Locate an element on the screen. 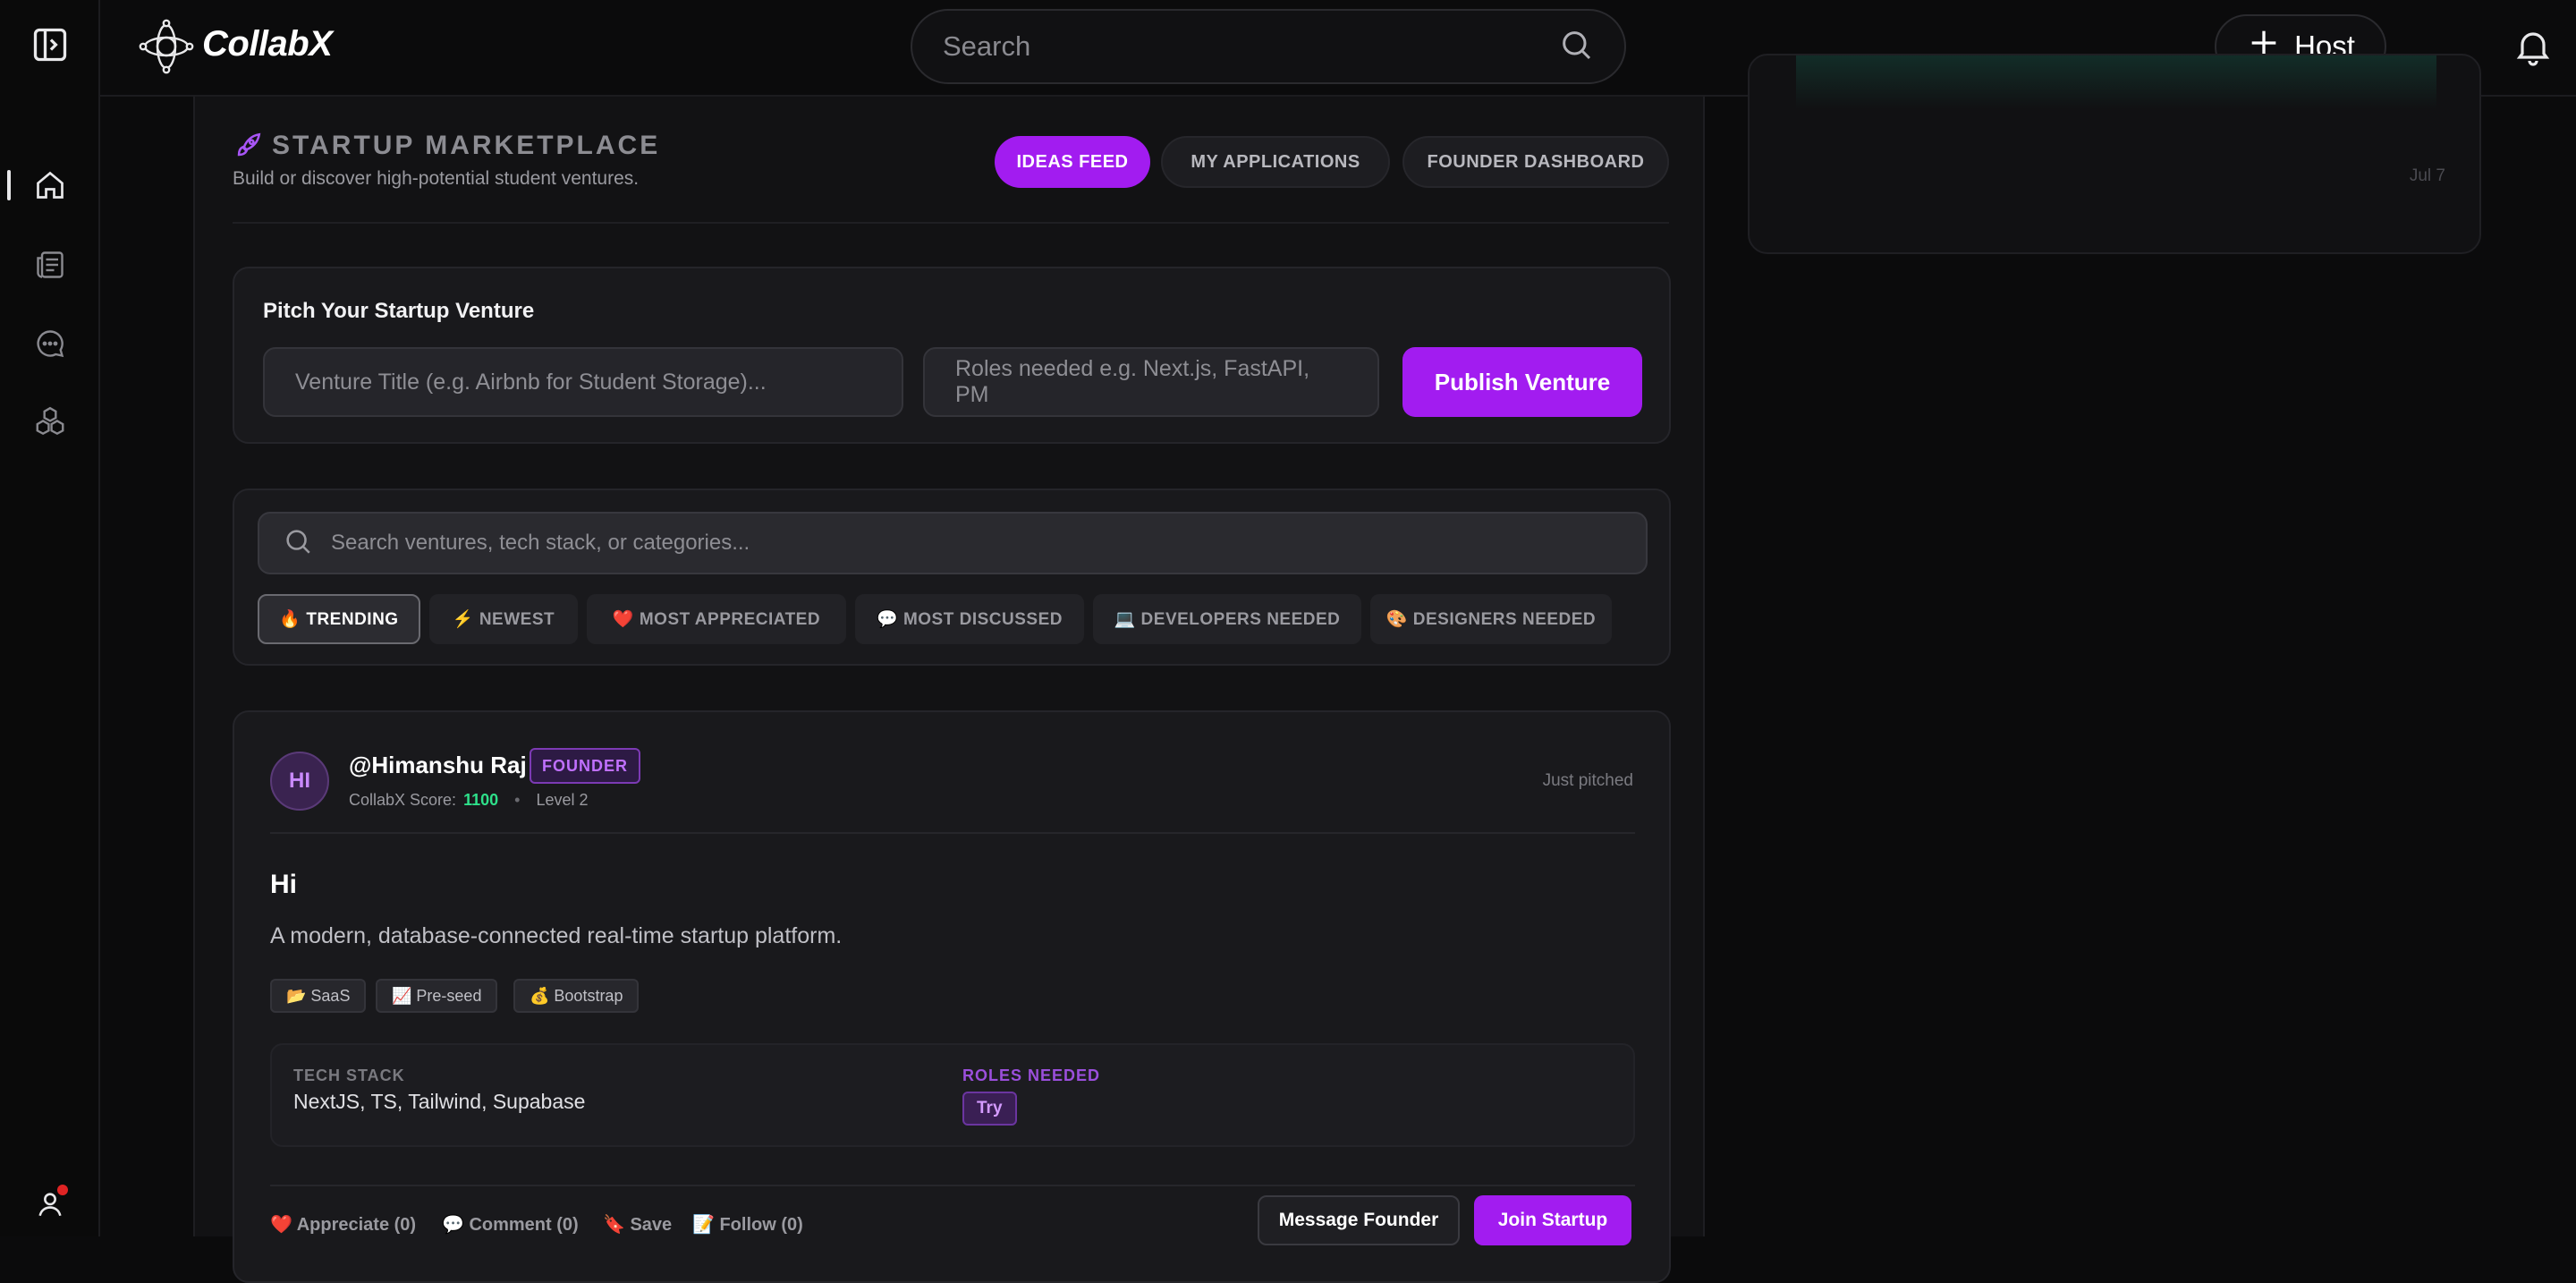 Image resolution: width=2576 pixels, height=1283 pixels. chip-most-discussed: 💬 MOST DISCUSSED is located at coordinates (969, 619).